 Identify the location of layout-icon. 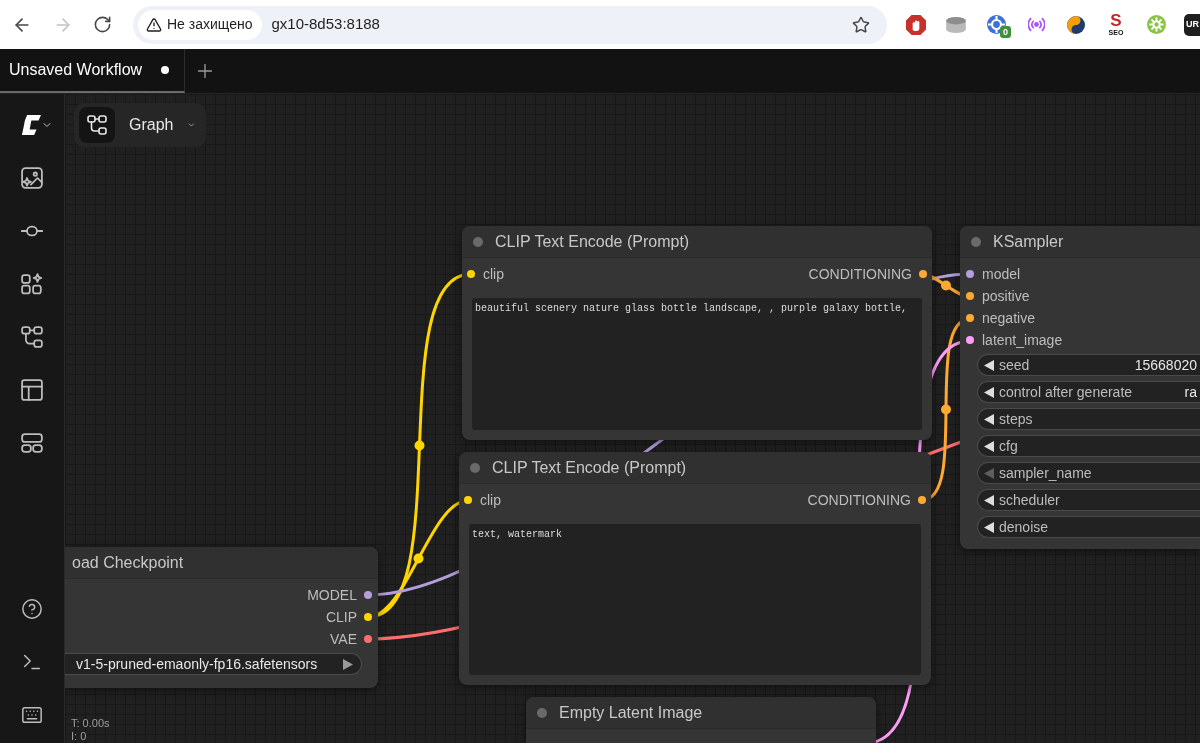
(32, 389).